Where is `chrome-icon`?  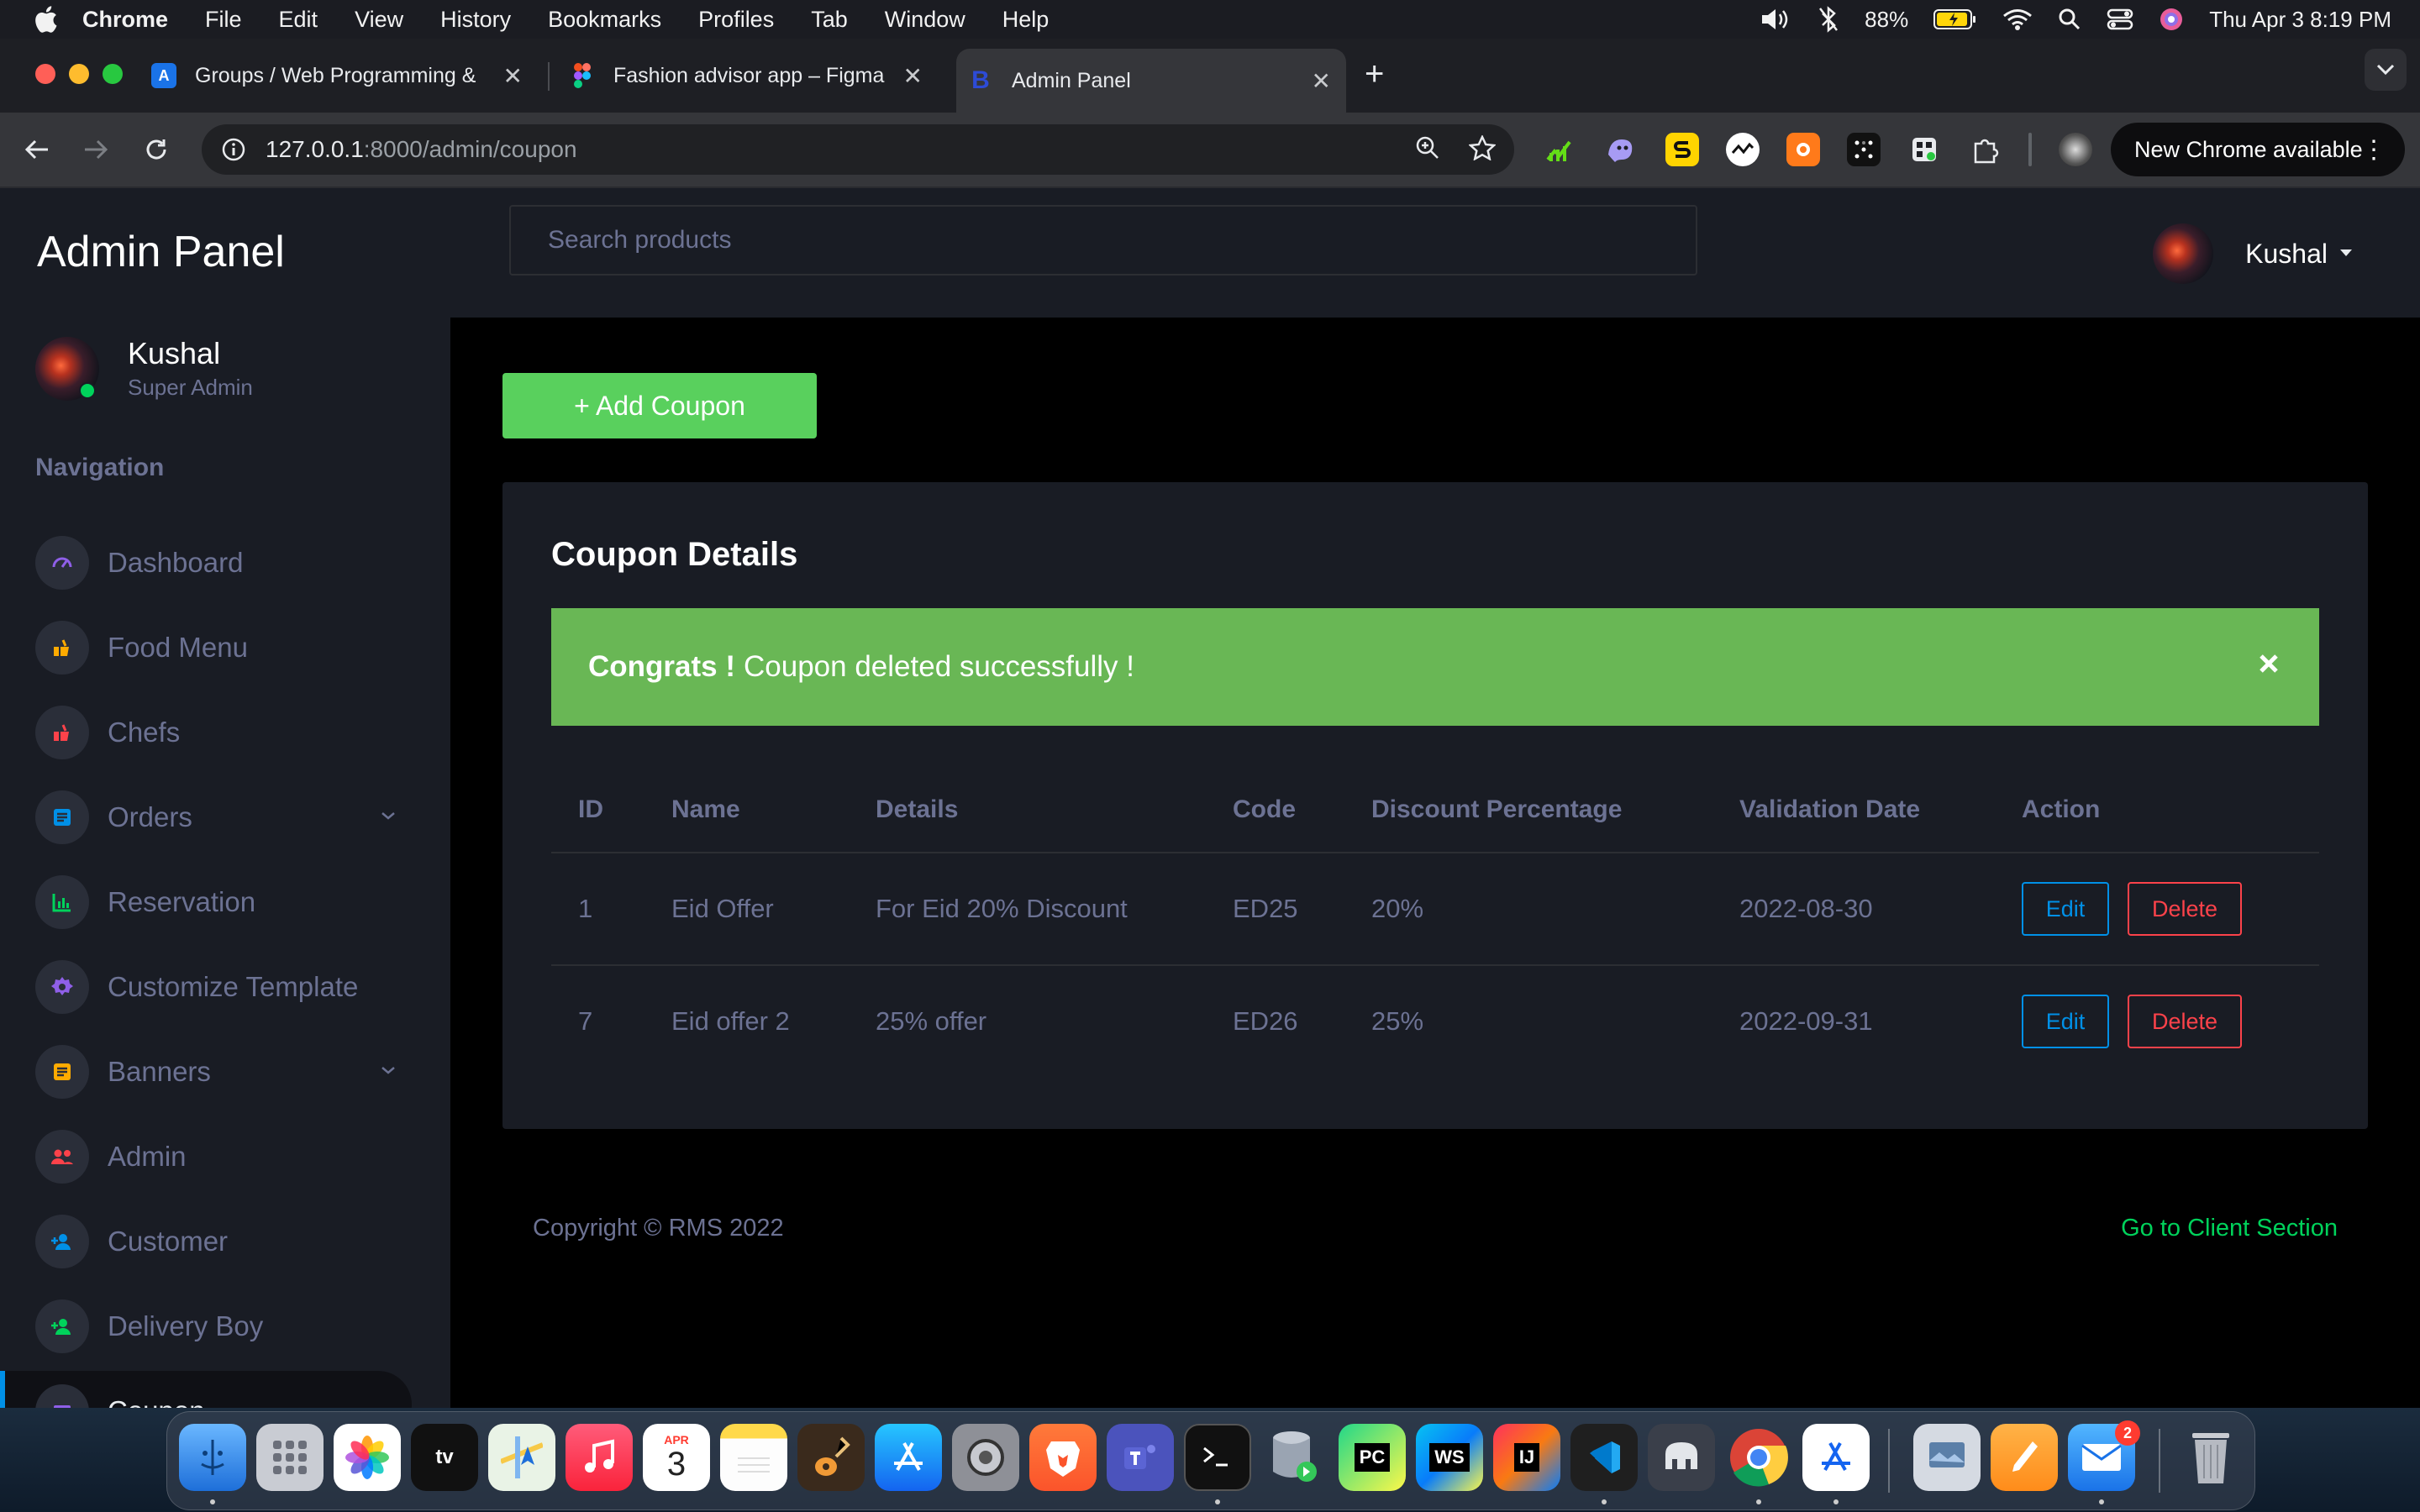
chrome-icon is located at coordinates (1758, 1457).